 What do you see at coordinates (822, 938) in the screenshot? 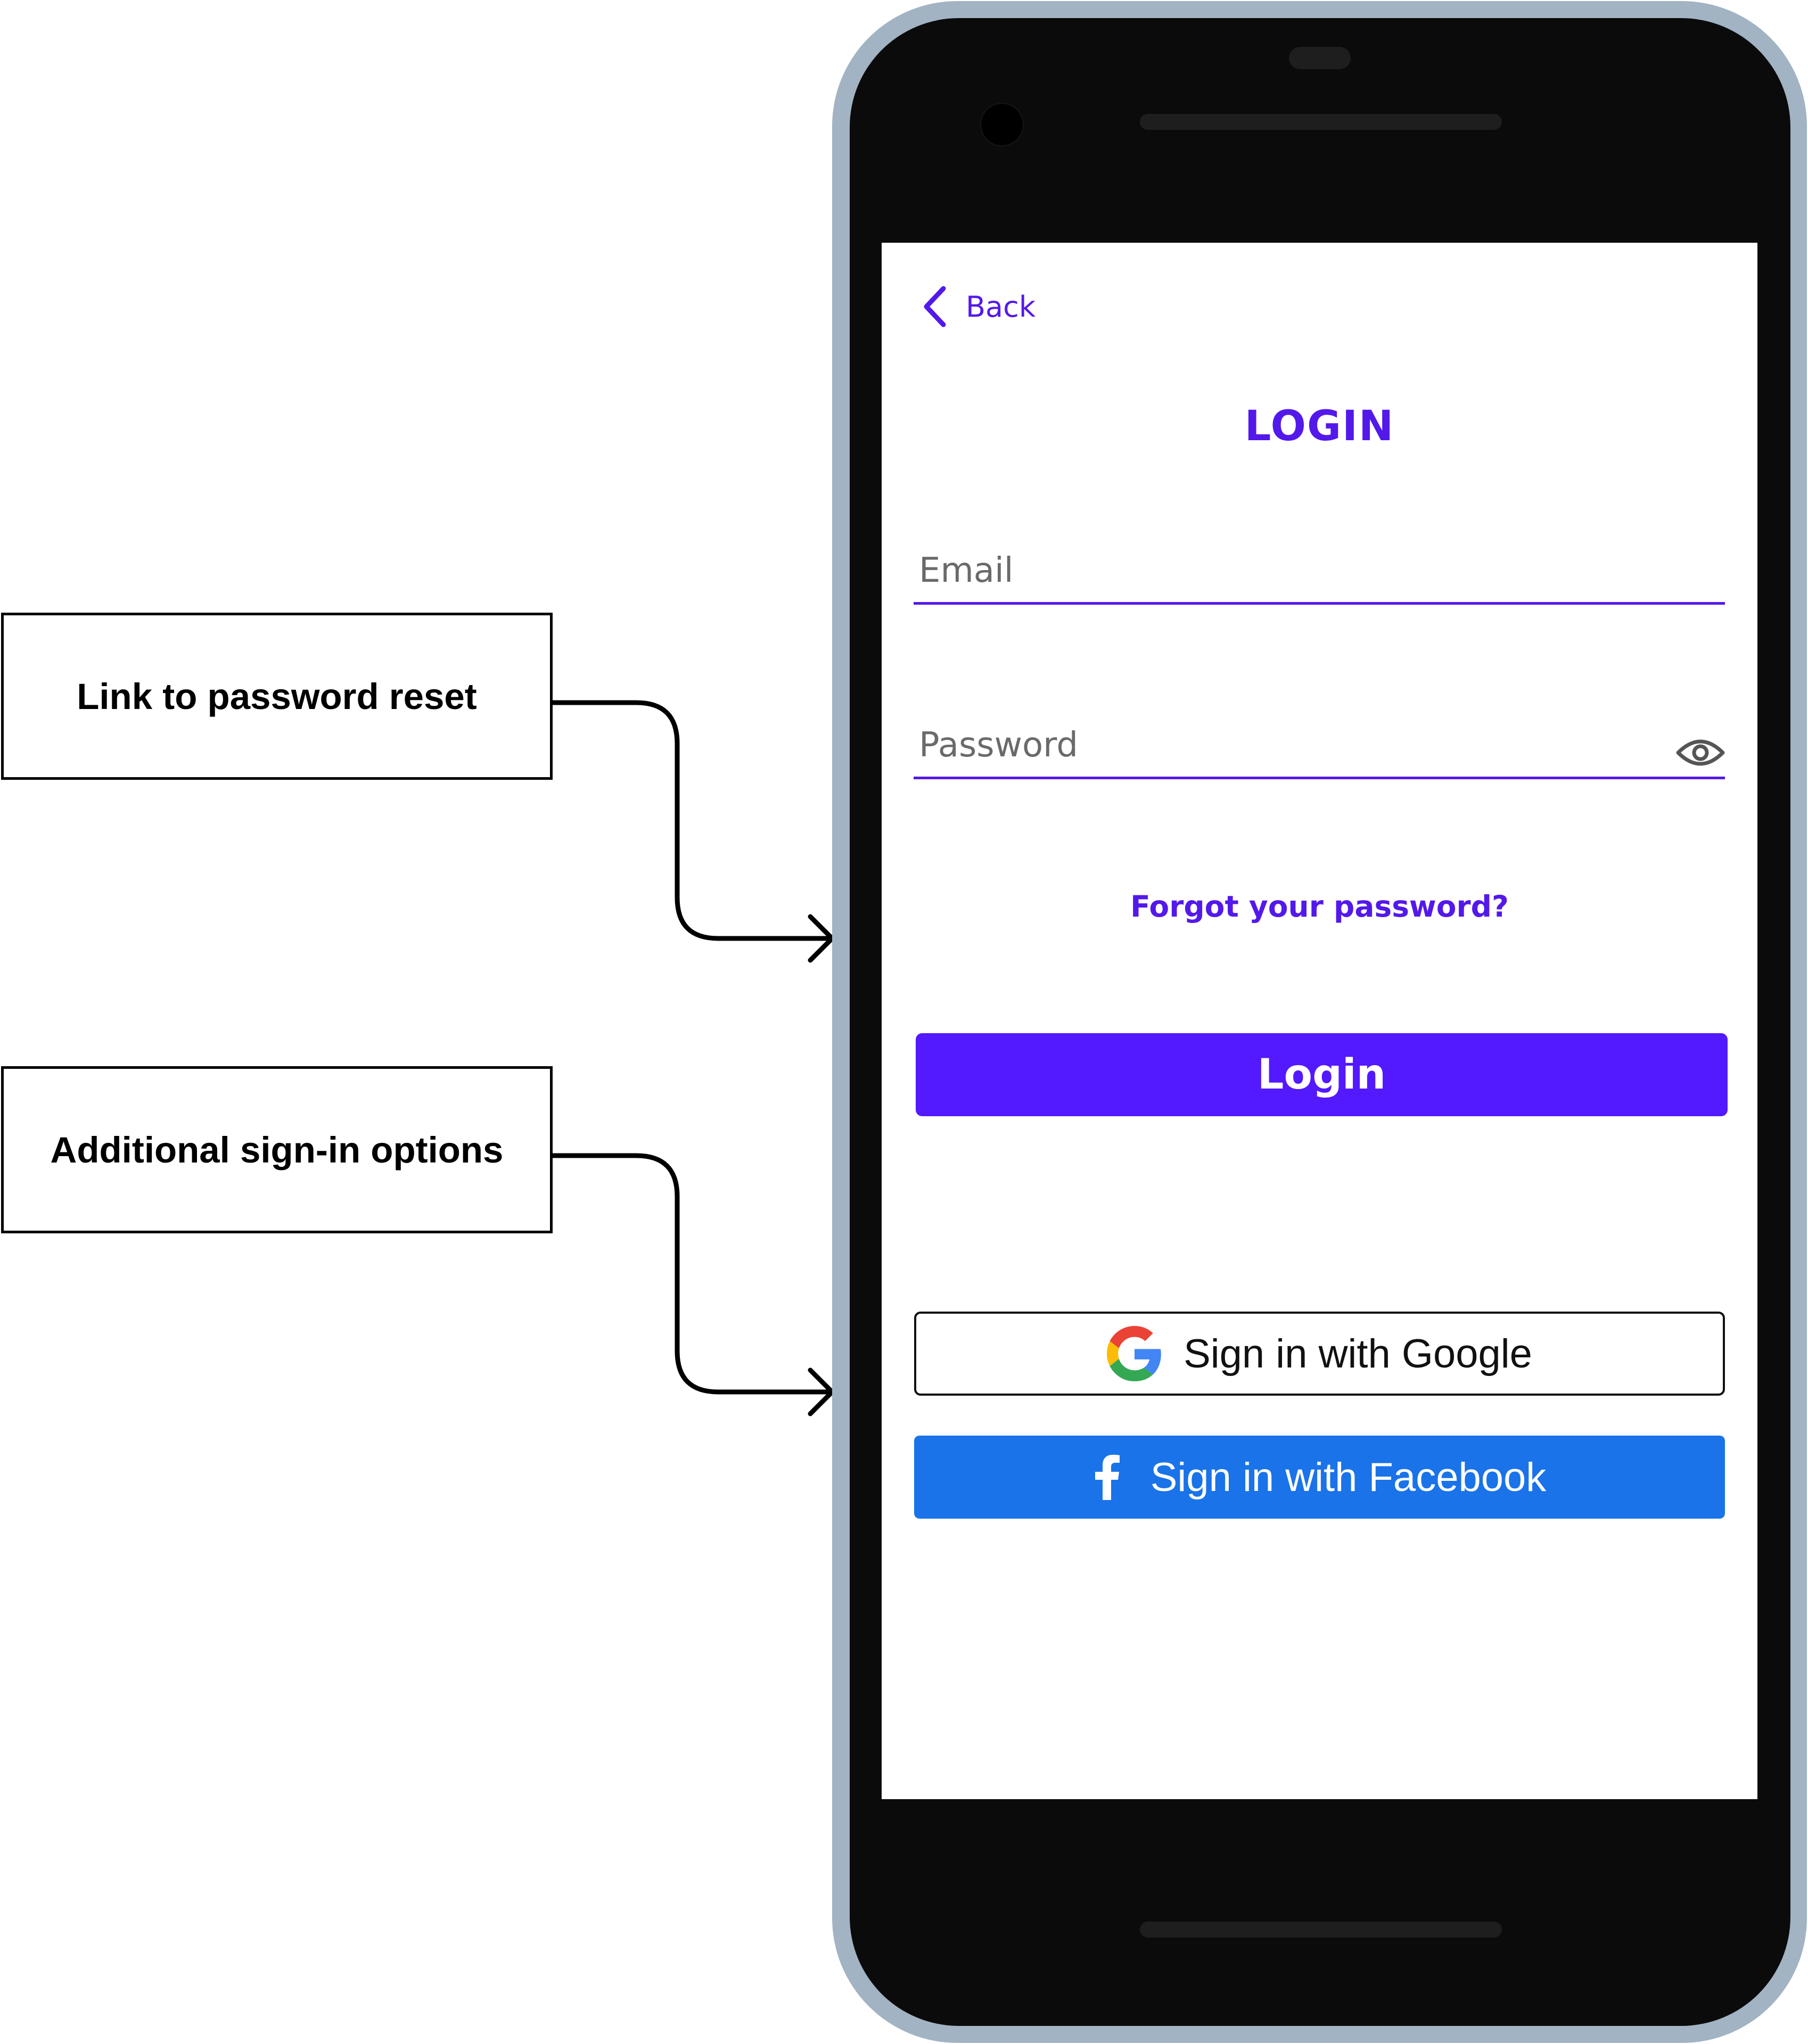
I see `connector-password-reset-arrowhead` at bounding box center [822, 938].